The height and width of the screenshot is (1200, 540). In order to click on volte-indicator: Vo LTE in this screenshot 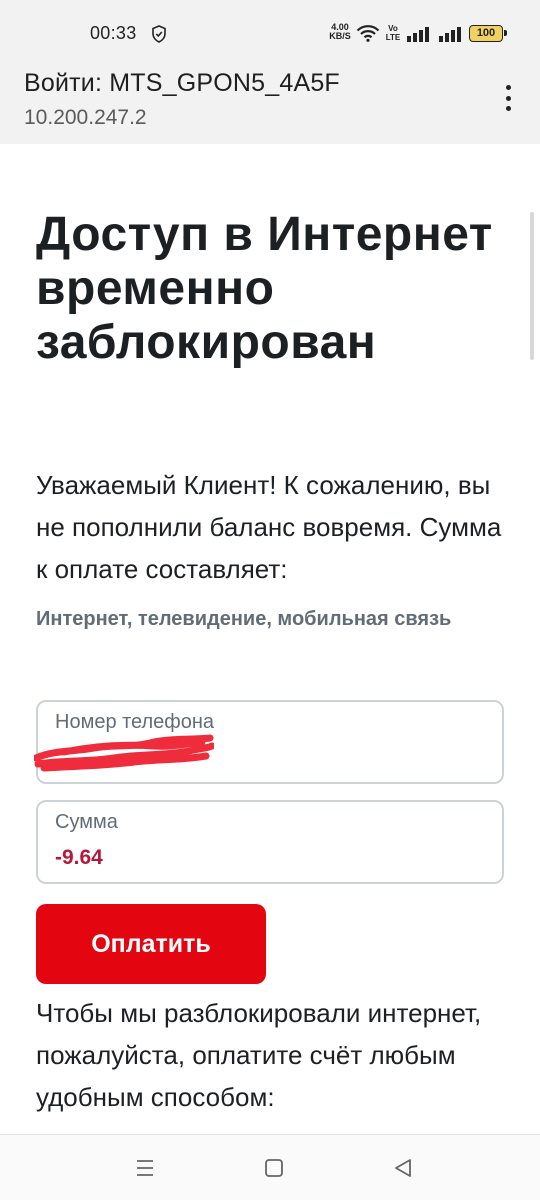, I will do `click(393, 33)`.